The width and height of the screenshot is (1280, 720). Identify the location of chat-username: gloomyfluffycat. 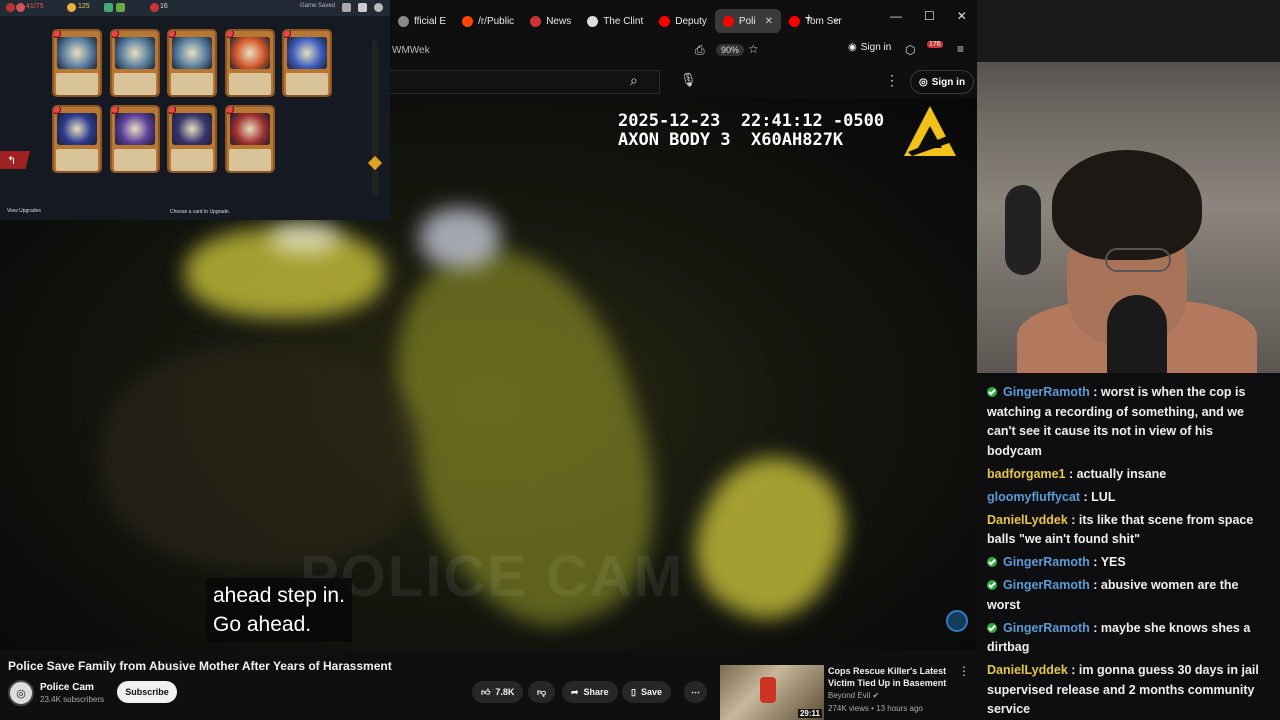
(1033, 497).